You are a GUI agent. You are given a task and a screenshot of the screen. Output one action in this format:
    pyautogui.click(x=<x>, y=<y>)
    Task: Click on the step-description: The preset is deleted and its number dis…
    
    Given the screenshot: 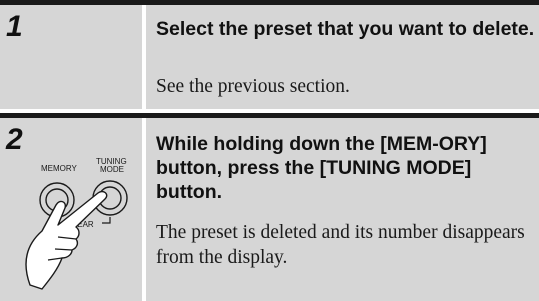 What is the action you would take?
    pyautogui.click(x=340, y=245)
    